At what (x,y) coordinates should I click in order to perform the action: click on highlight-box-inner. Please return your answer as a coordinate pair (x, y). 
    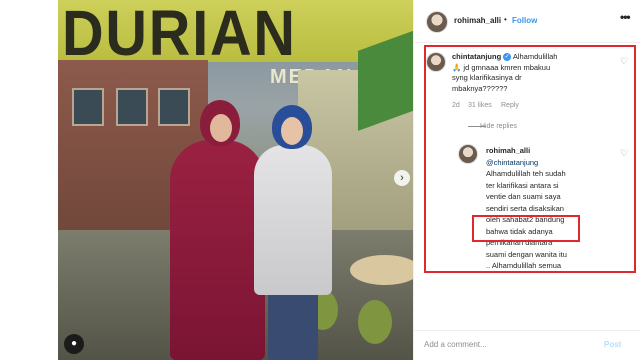
    Looking at the image, I should click on (526, 228).